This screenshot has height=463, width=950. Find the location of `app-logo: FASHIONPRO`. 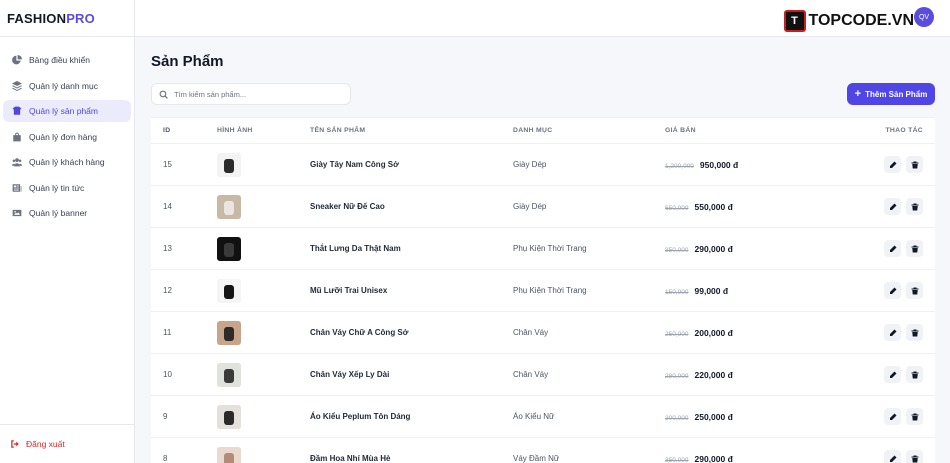

app-logo: FASHIONPRO is located at coordinates (67, 18).